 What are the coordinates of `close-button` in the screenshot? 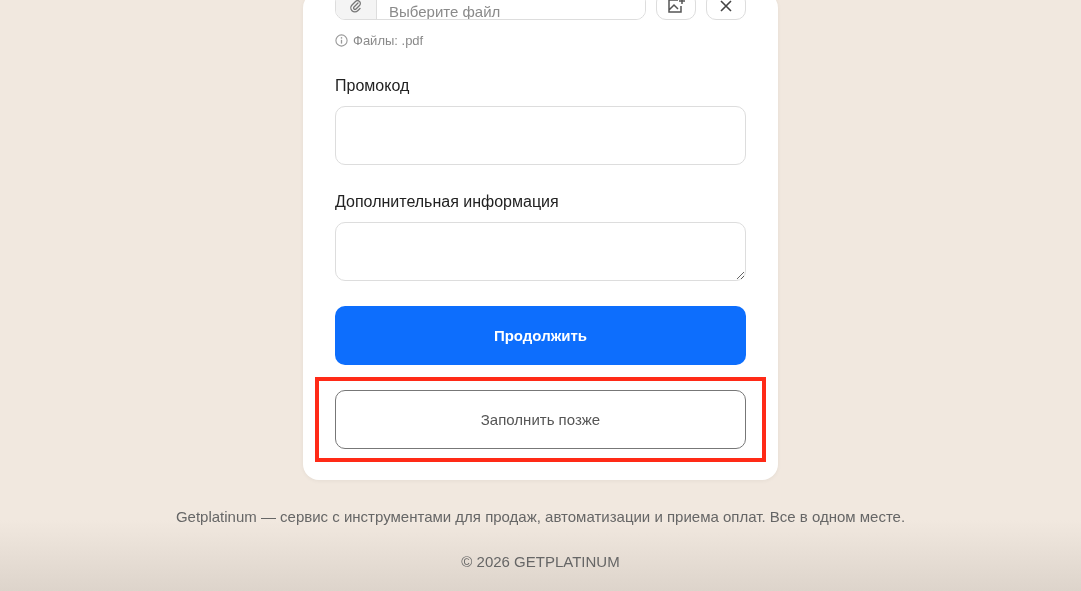 It's located at (726, 10).